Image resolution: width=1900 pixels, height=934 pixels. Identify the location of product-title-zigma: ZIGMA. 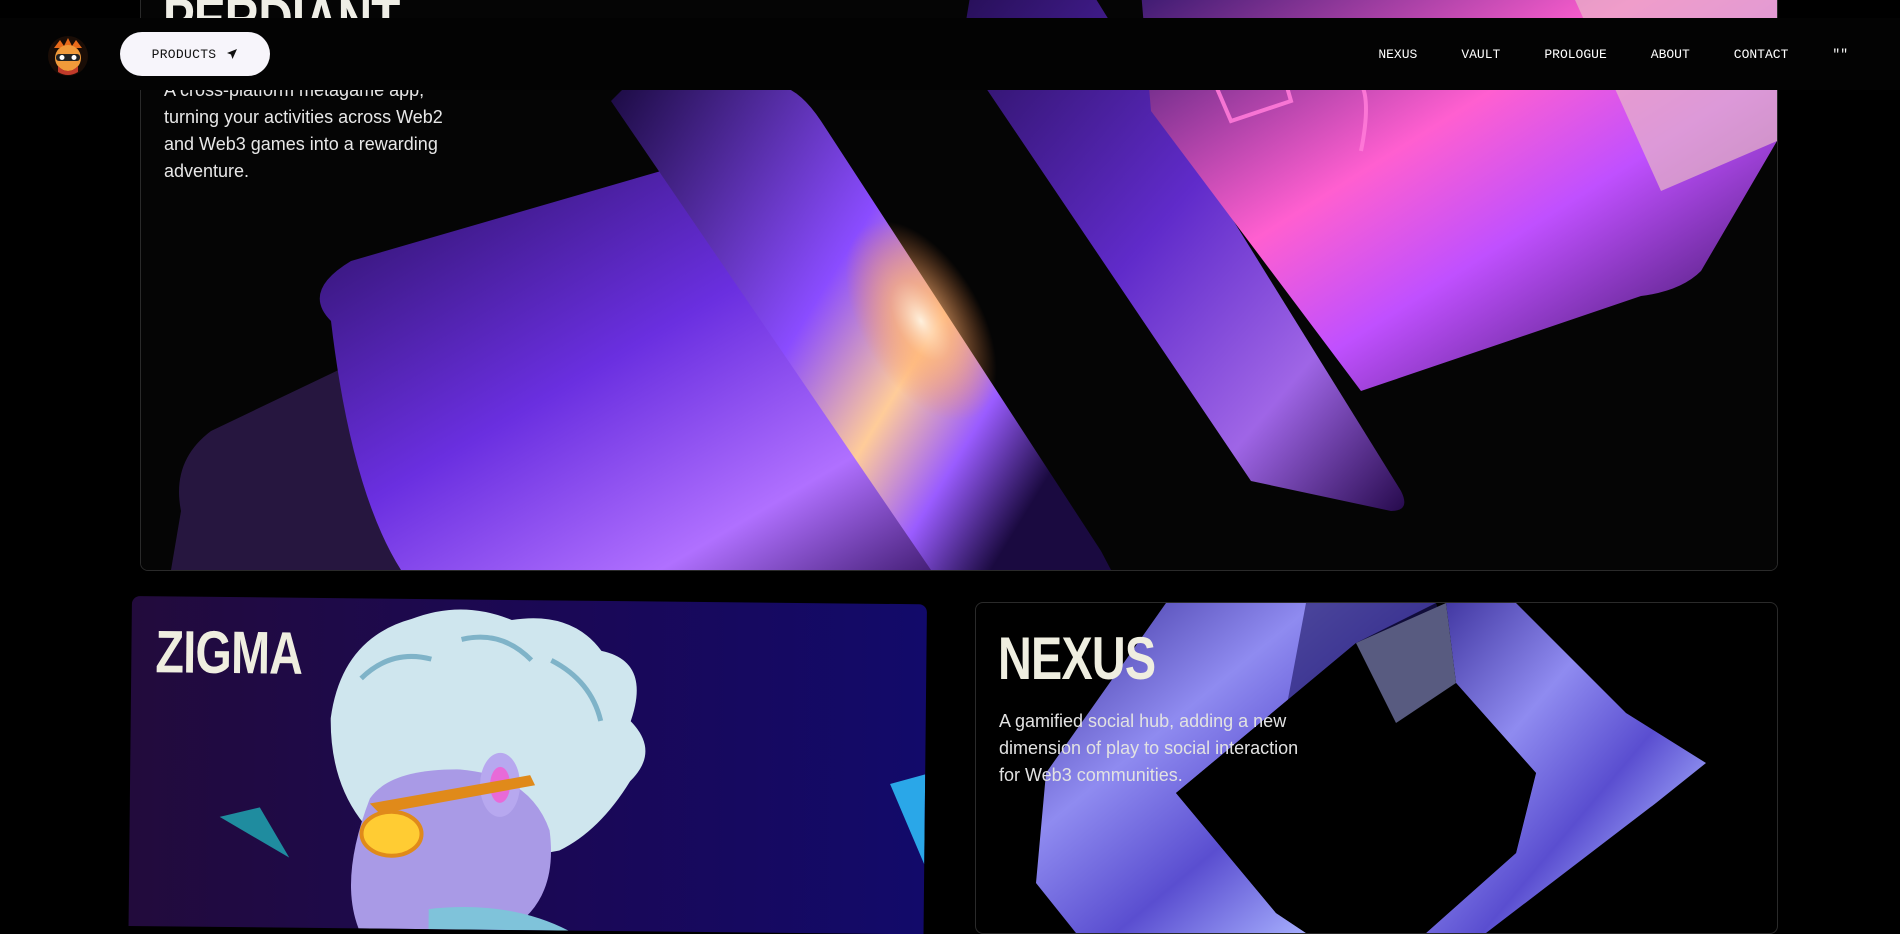
(229, 652).